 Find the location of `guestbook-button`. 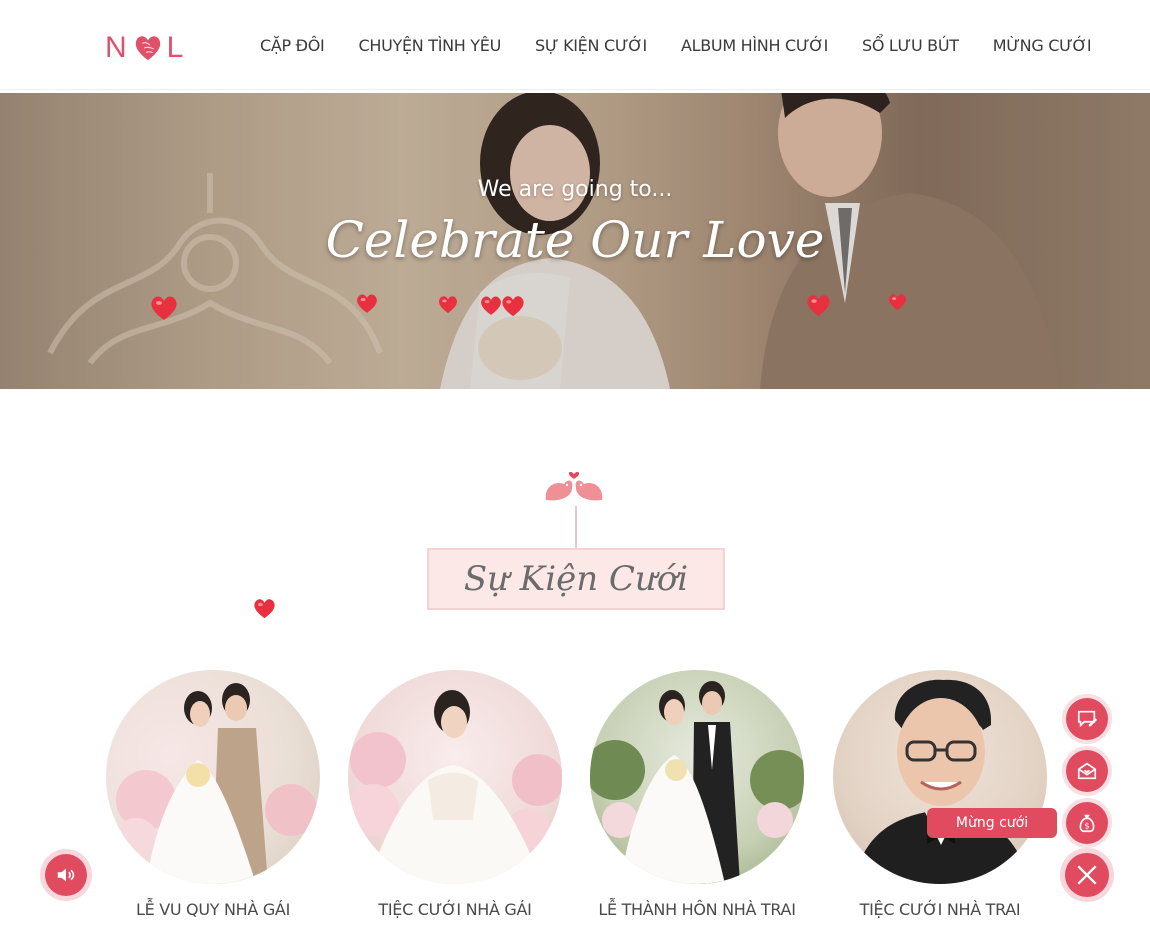

guestbook-button is located at coordinates (1087, 719).